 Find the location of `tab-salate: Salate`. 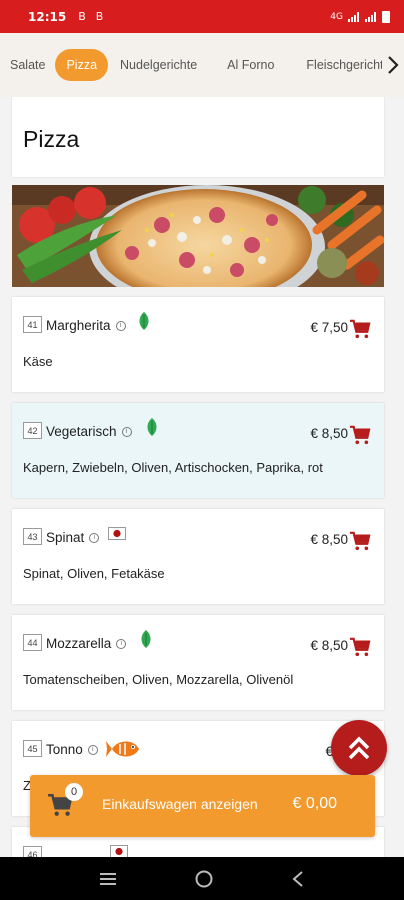

tab-salate: Salate is located at coordinates (27, 65).